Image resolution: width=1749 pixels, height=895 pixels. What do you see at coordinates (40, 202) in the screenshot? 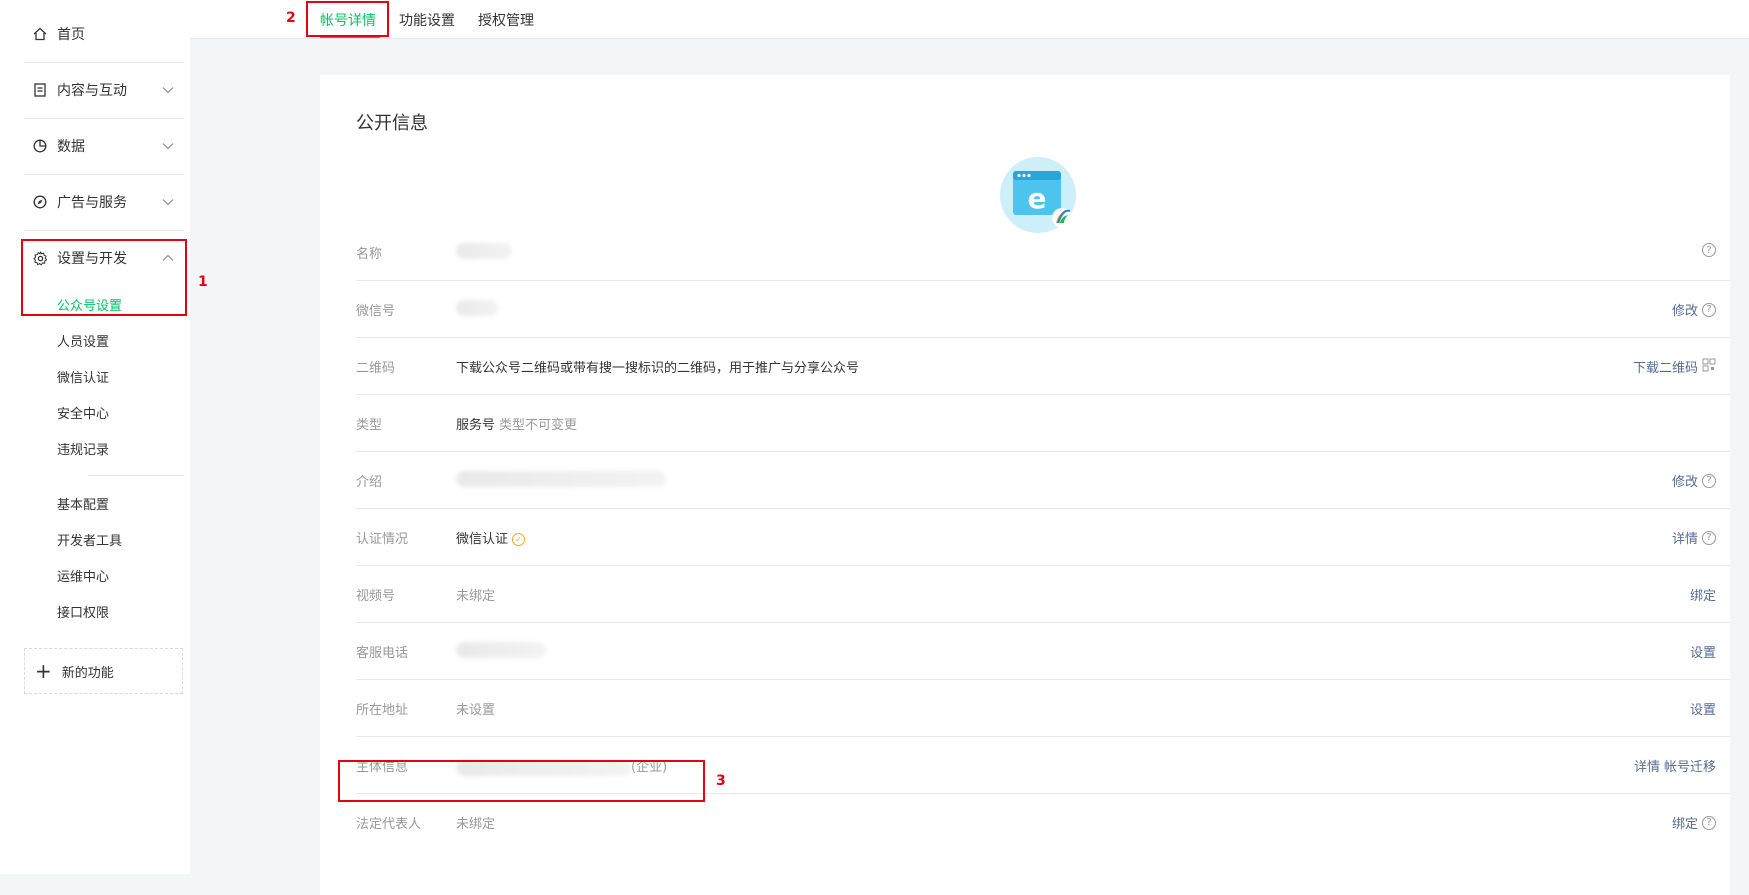
I see `compass-icon` at bounding box center [40, 202].